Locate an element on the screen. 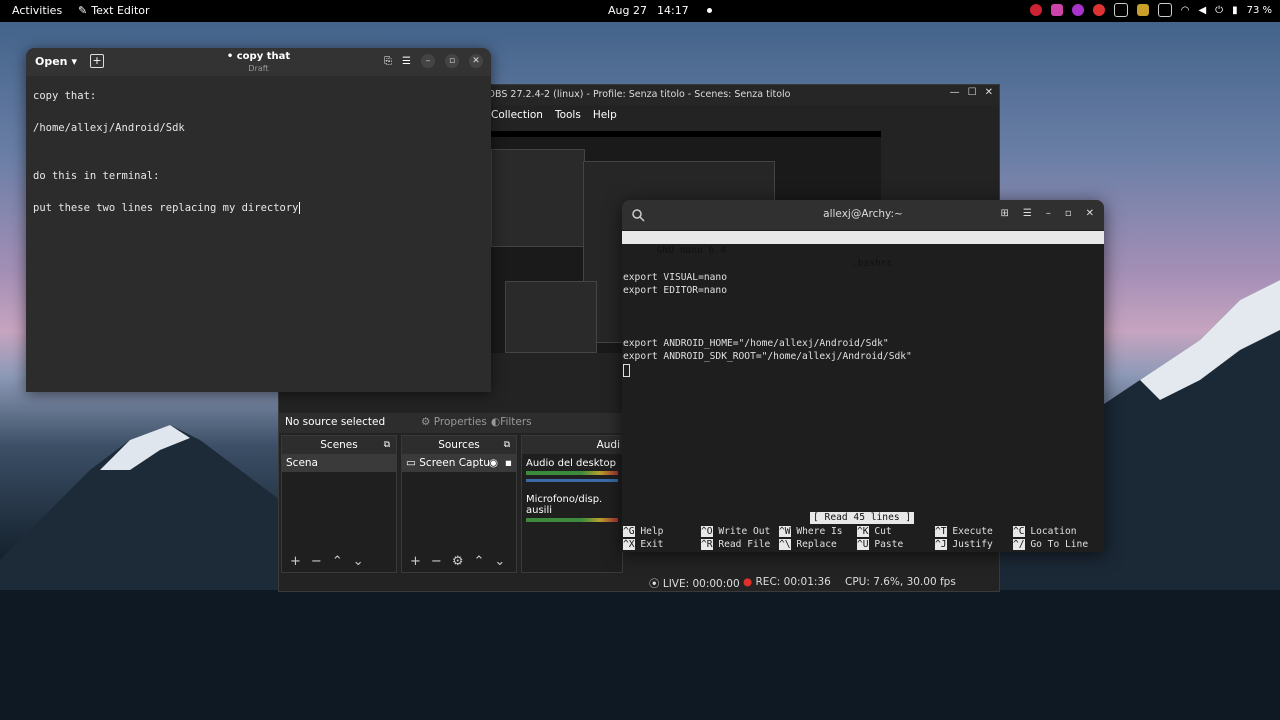 The width and height of the screenshot is (1280, 720). preview-panels is located at coordinates (551, 317).